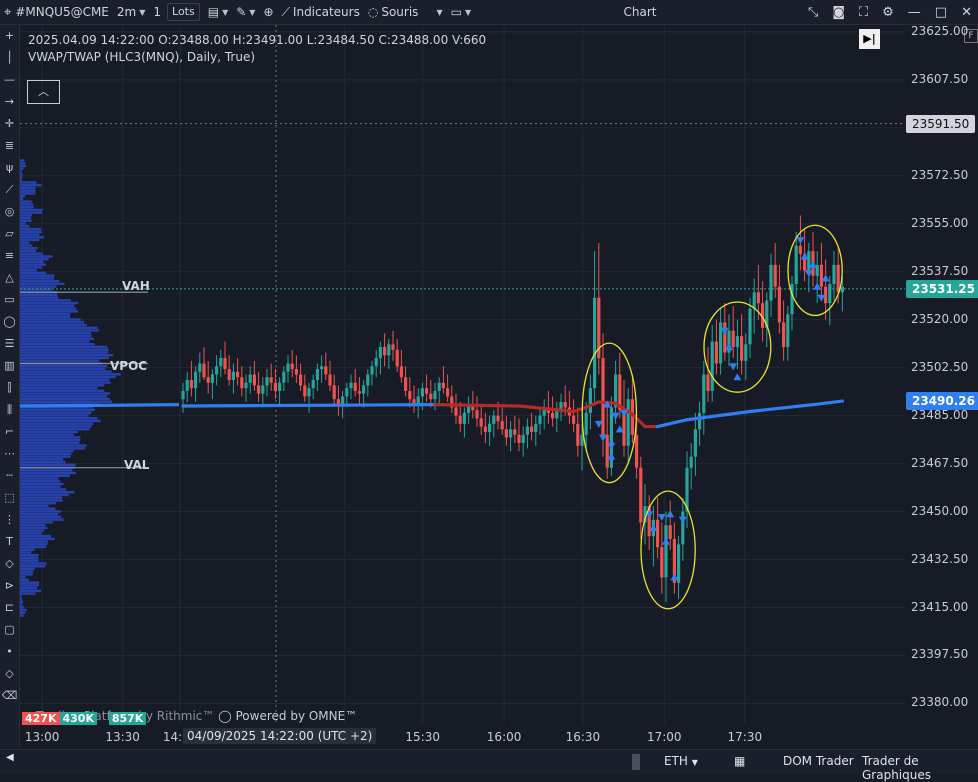 The image size is (978, 782). Describe the element at coordinates (9, 124) in the screenshot. I see `cross-line-icon: ✛` at that location.